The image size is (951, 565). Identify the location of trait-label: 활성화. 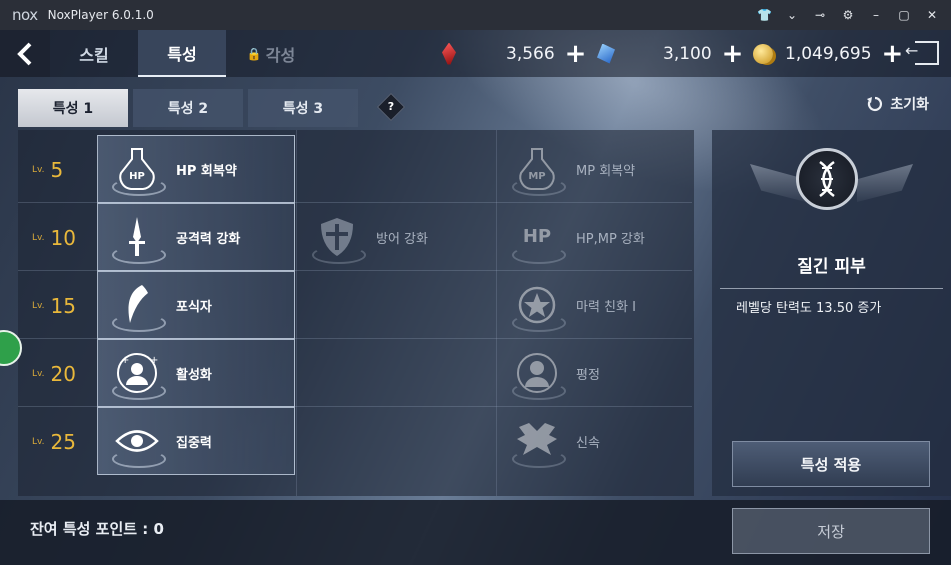
(194, 375).